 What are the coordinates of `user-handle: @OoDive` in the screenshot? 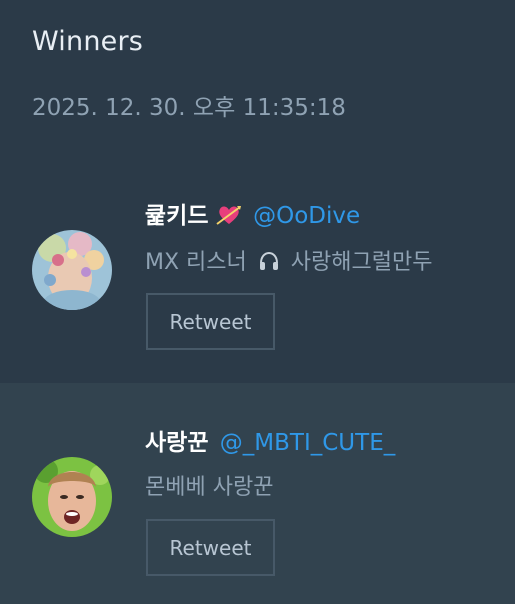 It's located at (306, 216).